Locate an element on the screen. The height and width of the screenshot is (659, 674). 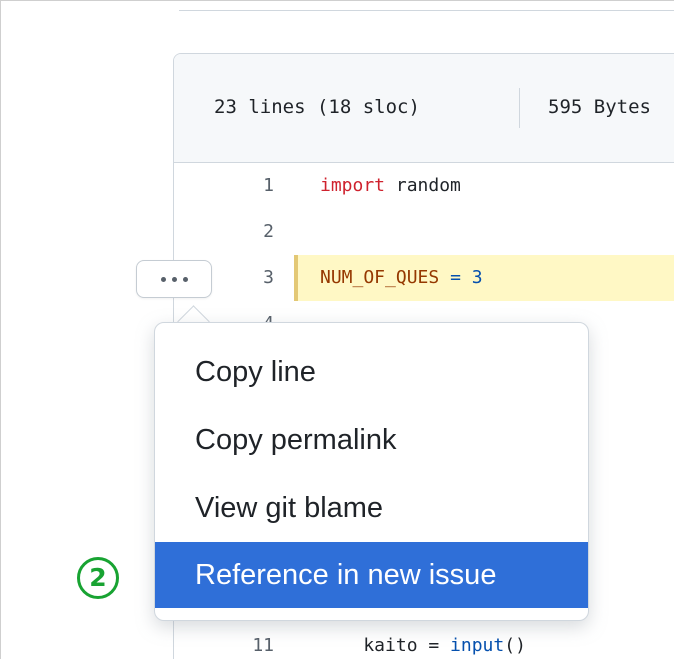
line-number: 3 is located at coordinates (254, 277).